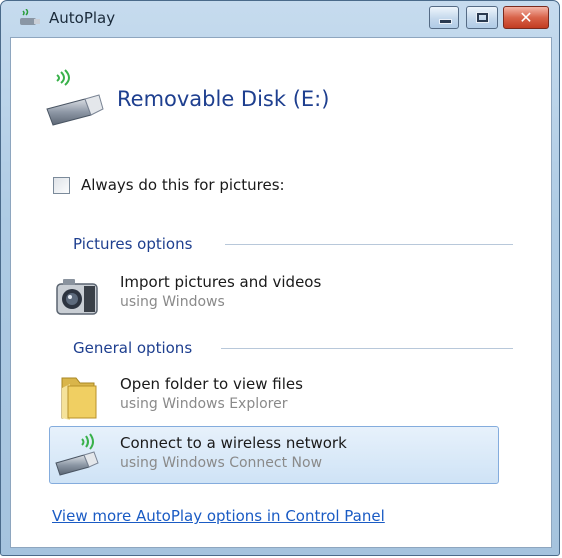 This screenshot has height=558, width=562. I want to click on pictures-options-divider, so click(369, 244).